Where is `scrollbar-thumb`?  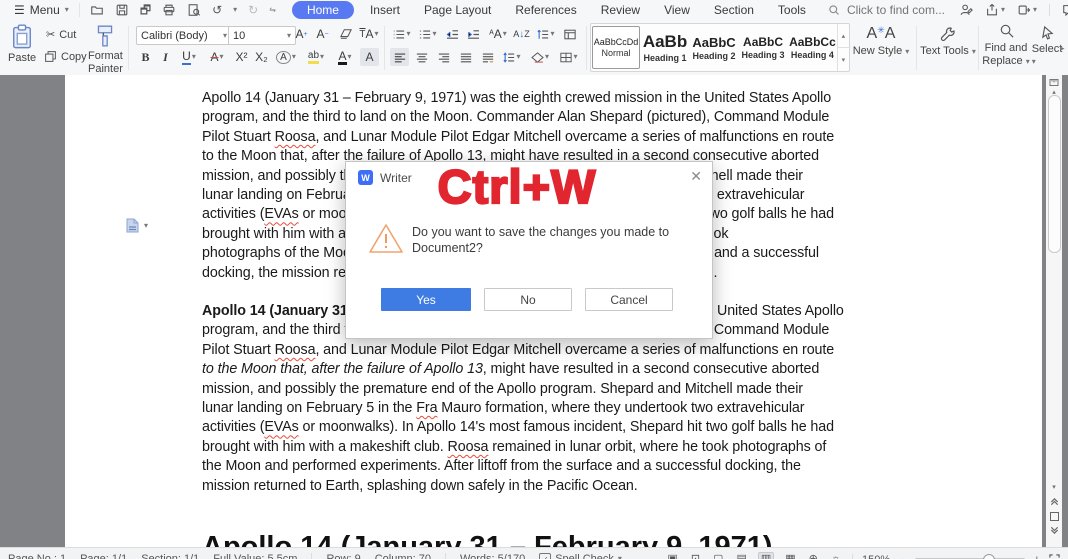 scrollbar-thumb is located at coordinates (1054, 174).